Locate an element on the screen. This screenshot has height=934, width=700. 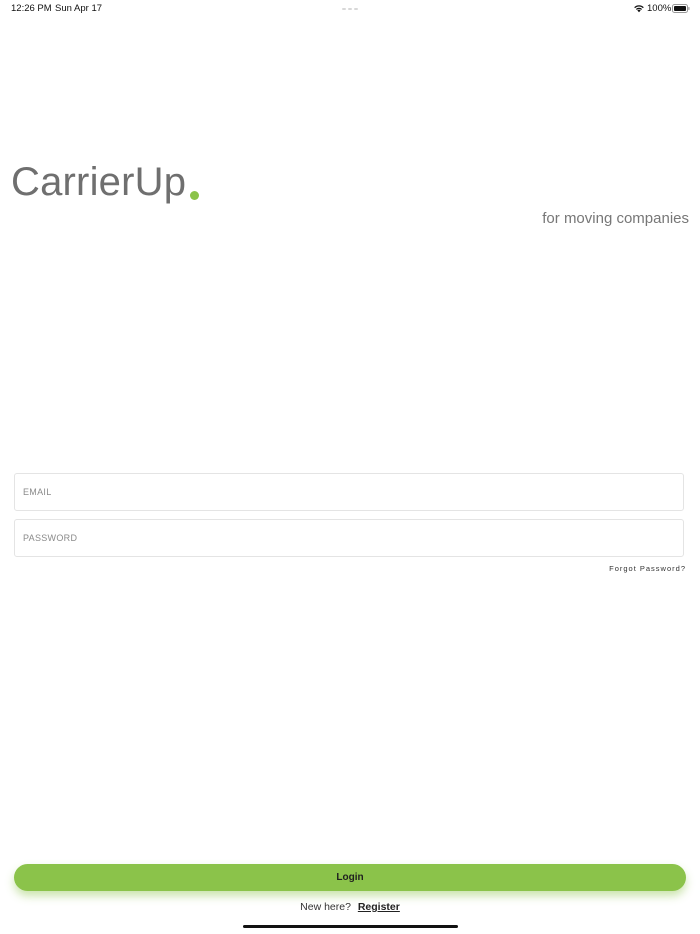
battery-percentage: 100% is located at coordinates (659, 8).